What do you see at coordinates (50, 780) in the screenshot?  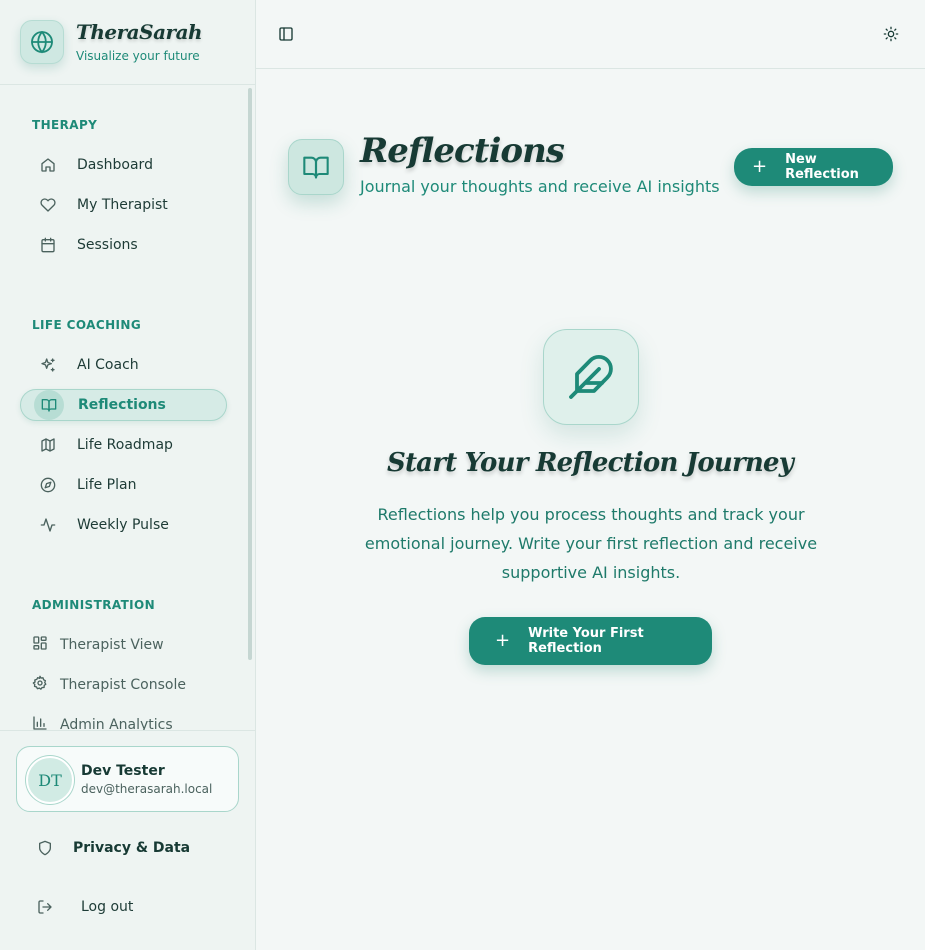 I see `avatar: DT` at bounding box center [50, 780].